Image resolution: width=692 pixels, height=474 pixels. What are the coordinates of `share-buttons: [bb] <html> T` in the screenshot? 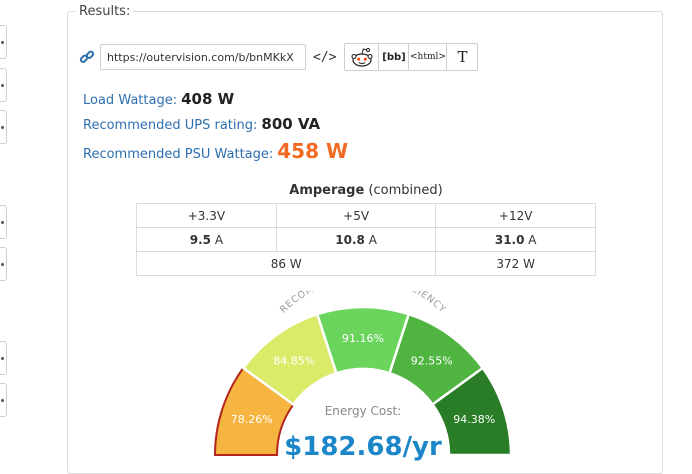 It's located at (411, 57).